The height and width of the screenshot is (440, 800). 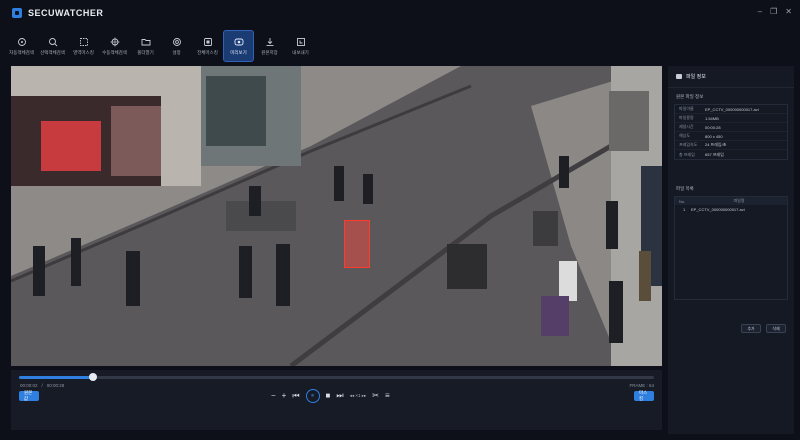 I want to click on add-file-button: 추가, so click(x=751, y=328).